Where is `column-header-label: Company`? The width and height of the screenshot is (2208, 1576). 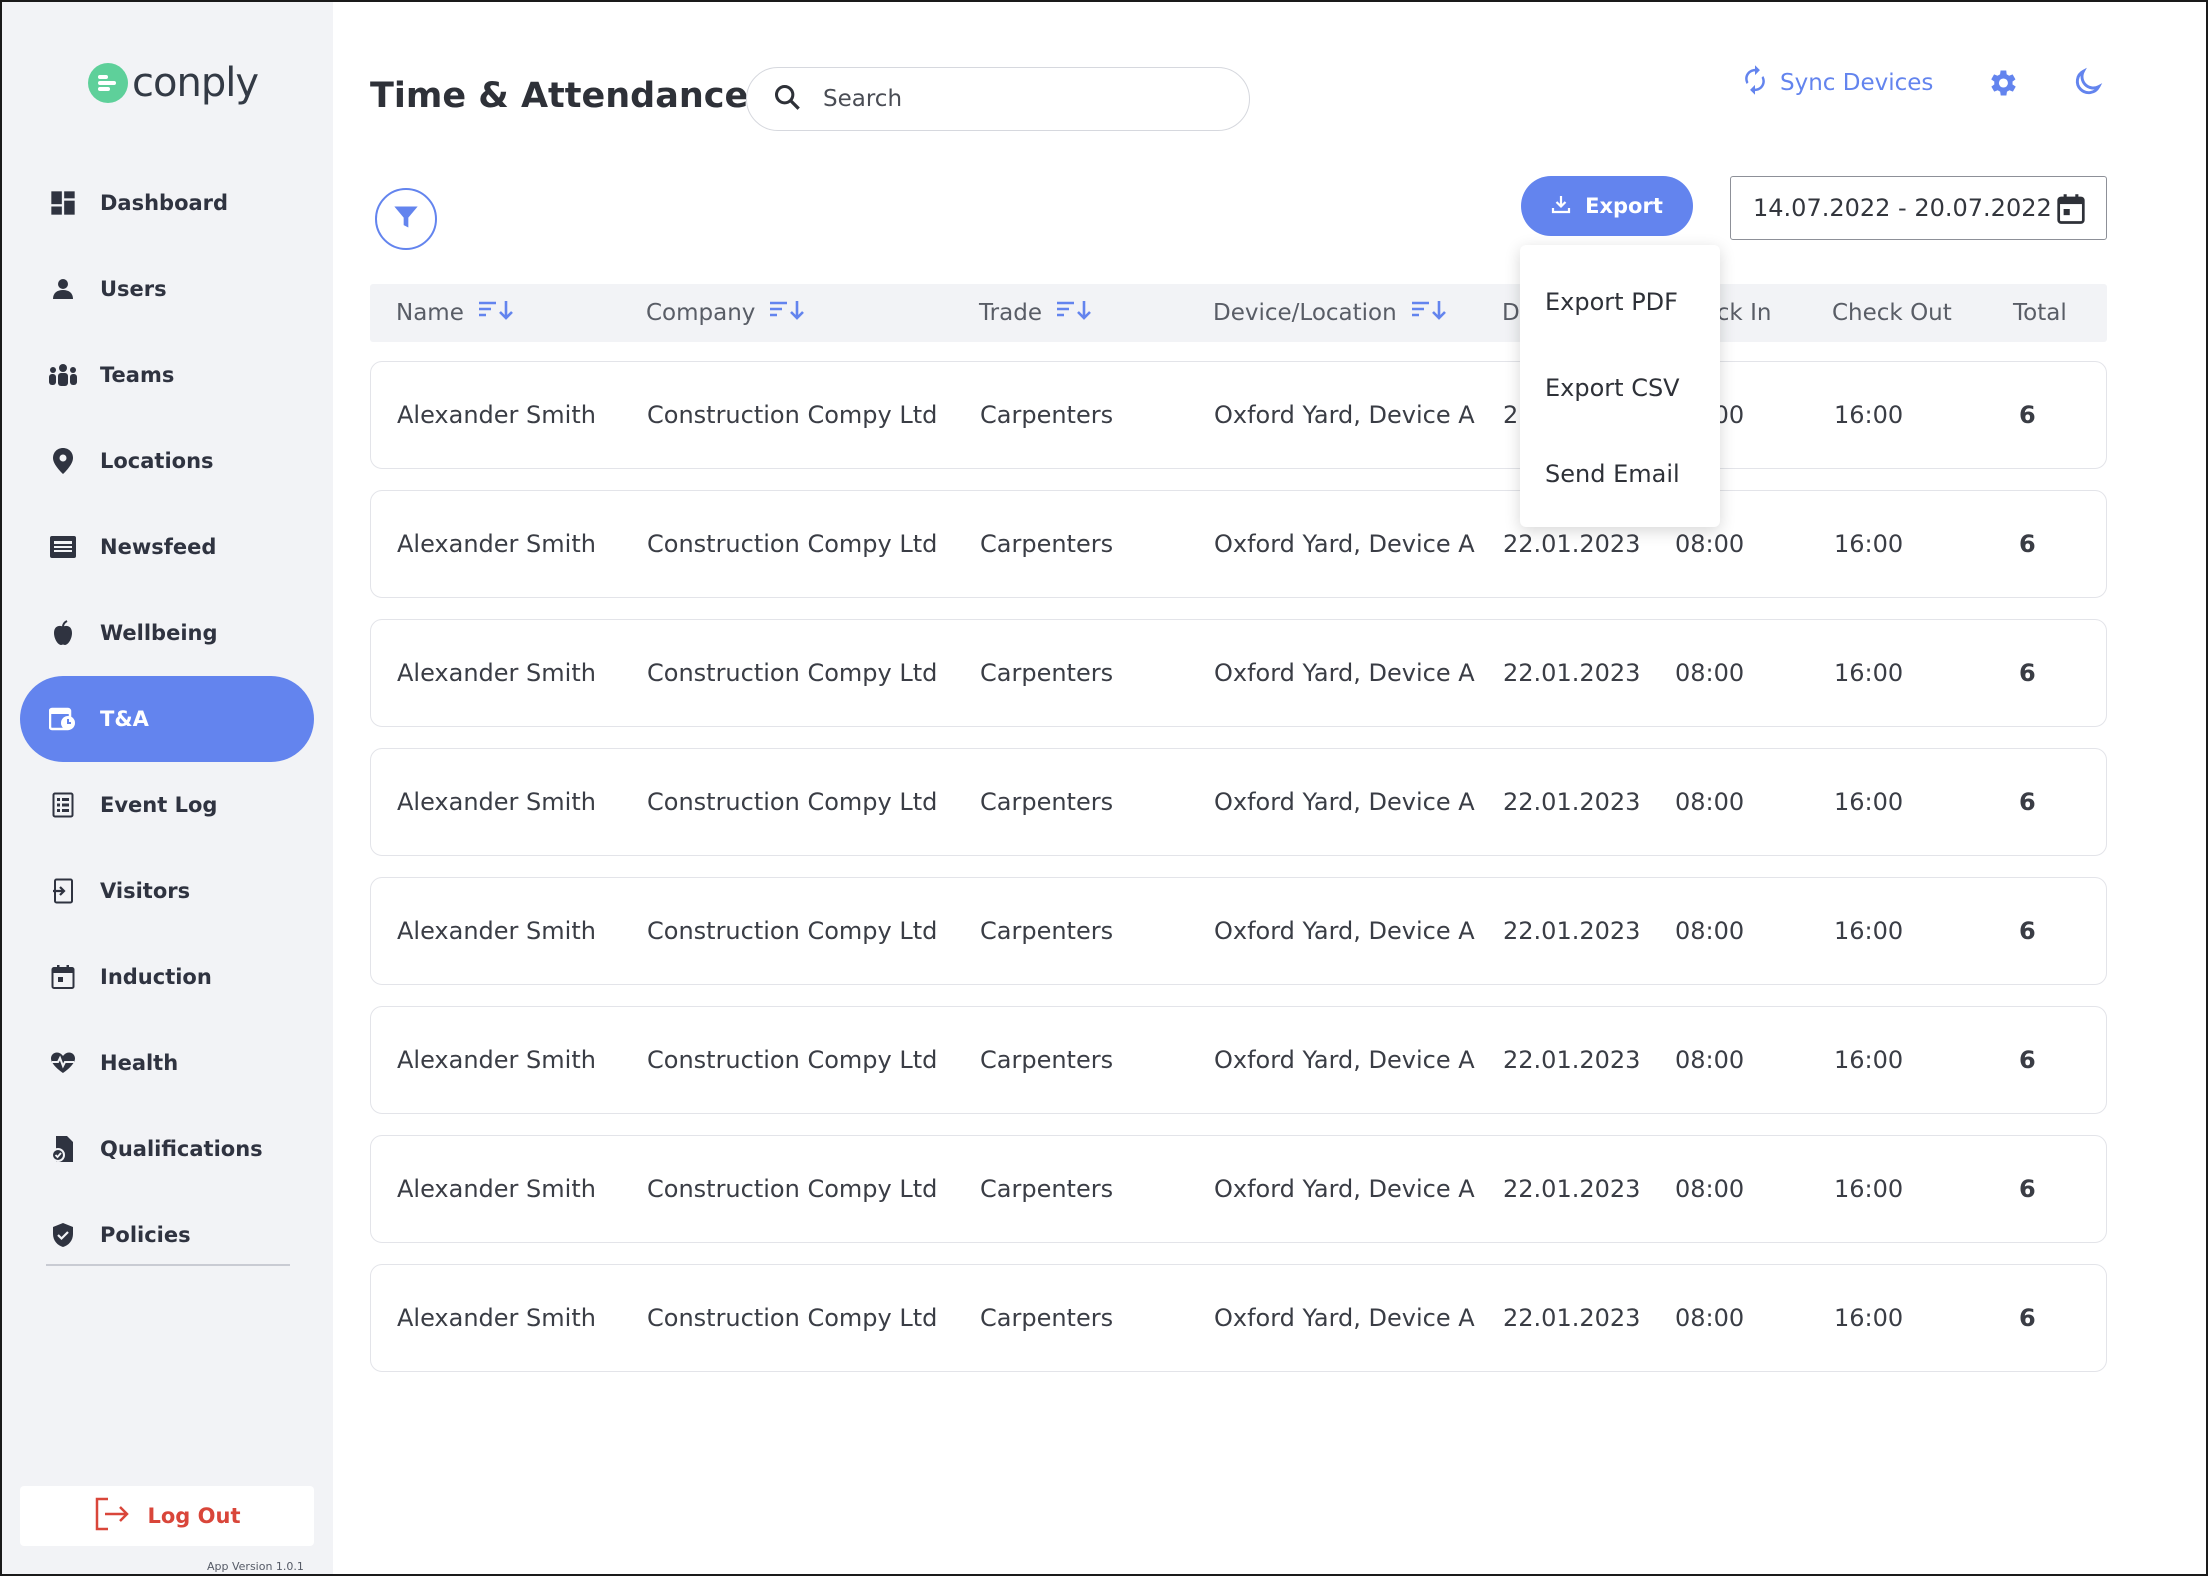 column-header-label: Company is located at coordinates (701, 313).